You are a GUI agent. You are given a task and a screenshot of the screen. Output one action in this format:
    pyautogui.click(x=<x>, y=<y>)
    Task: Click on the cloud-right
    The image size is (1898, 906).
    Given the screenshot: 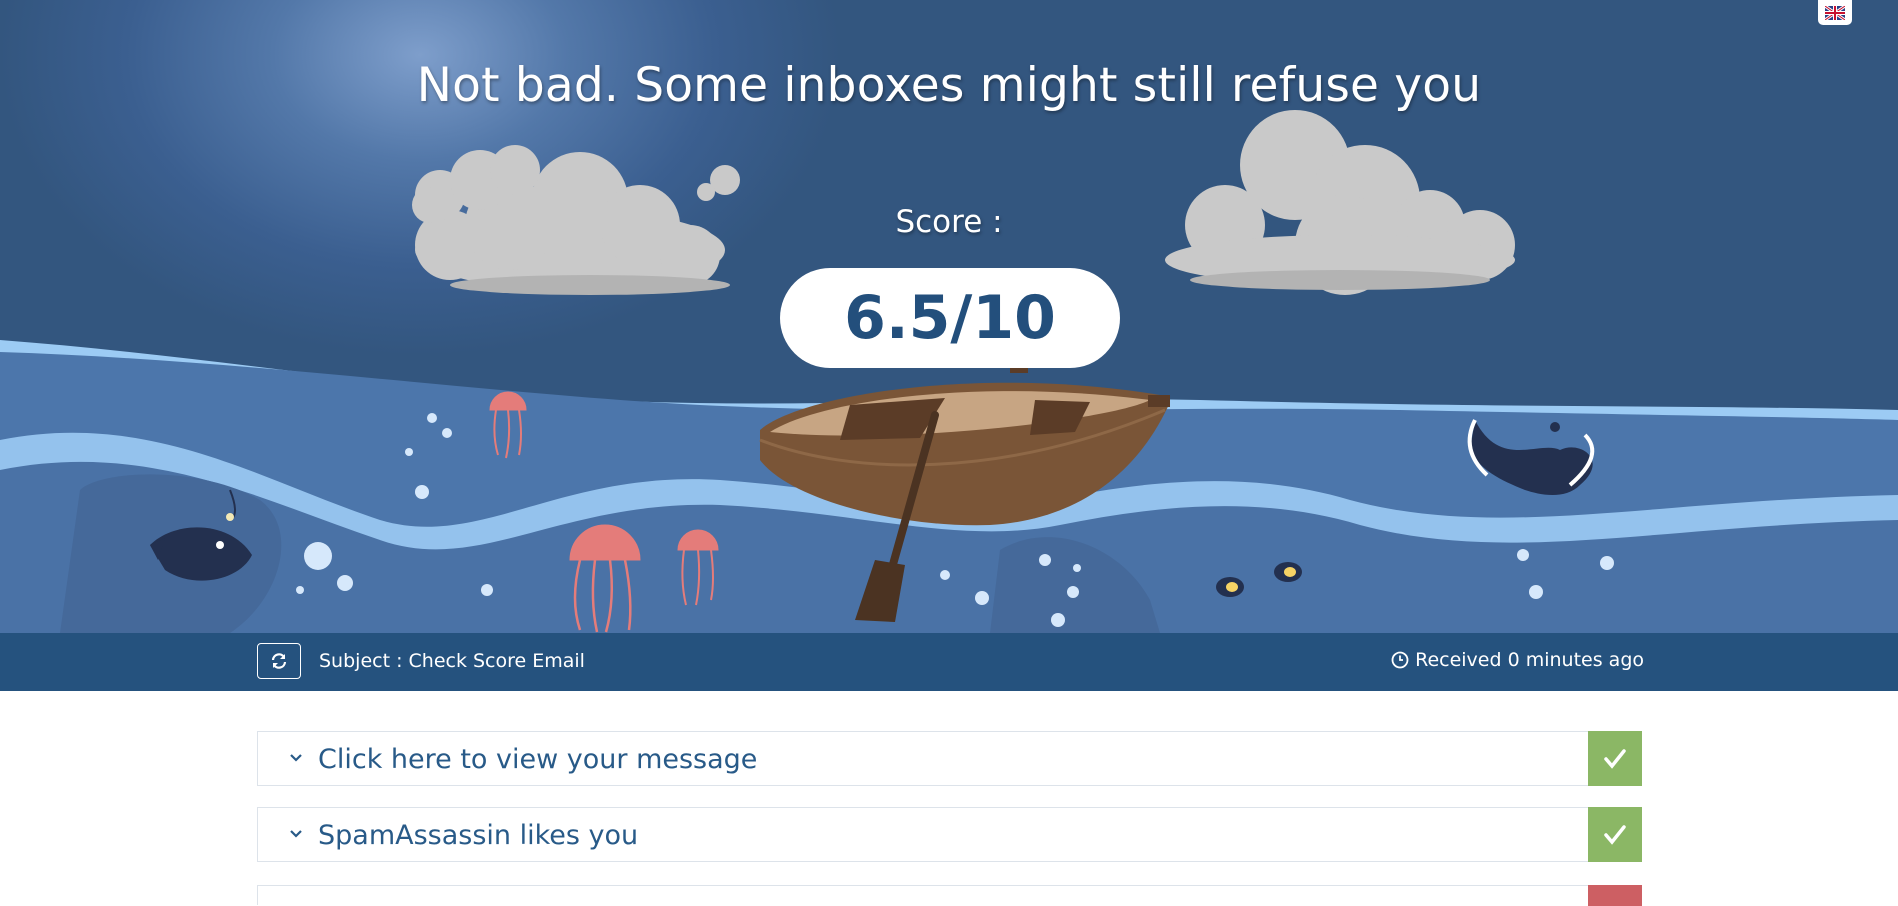 What is the action you would take?
    pyautogui.click(x=1340, y=202)
    